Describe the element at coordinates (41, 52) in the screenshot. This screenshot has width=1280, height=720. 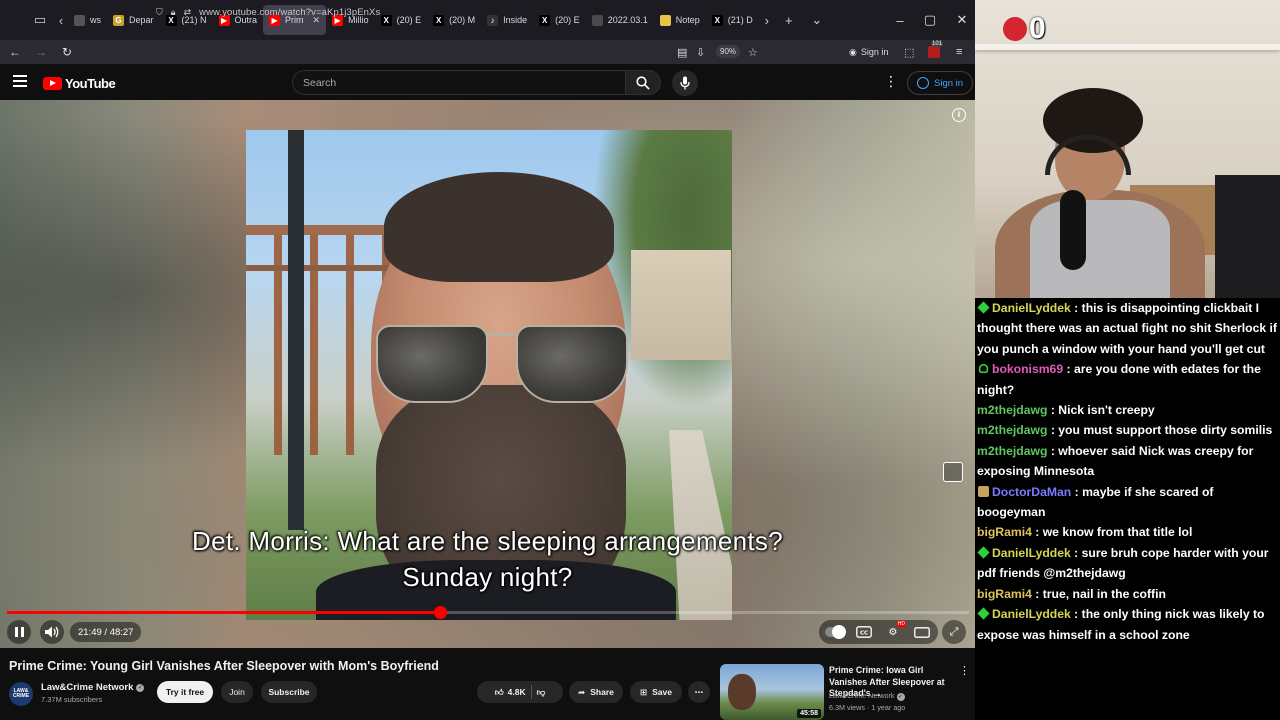
I see `forward-icon: →` at that location.